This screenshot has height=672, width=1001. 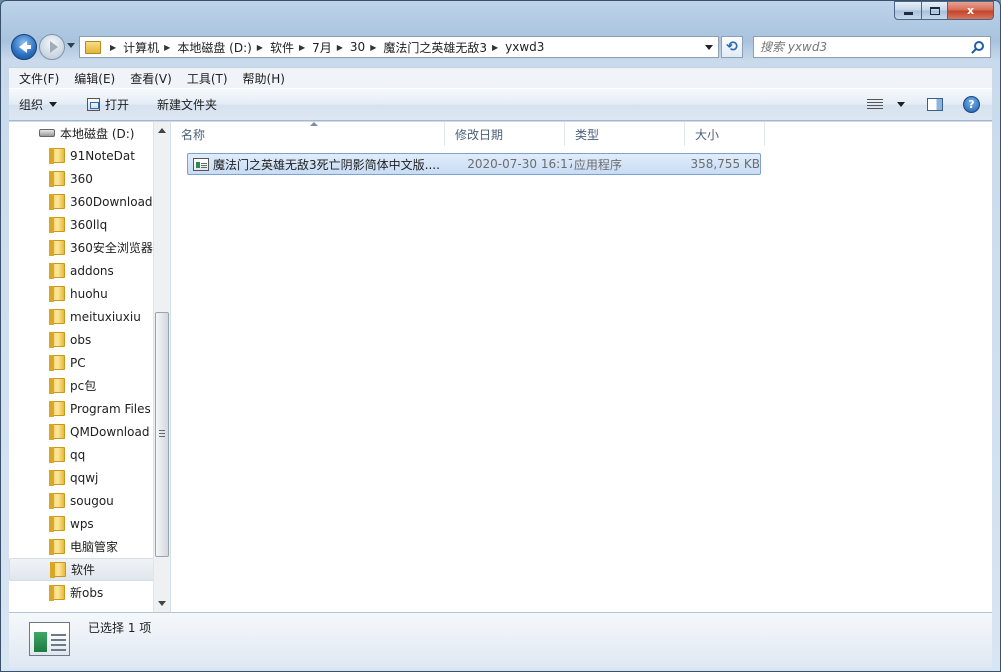 I want to click on tree-item-folder: 360Downloads, so click(x=82, y=201).